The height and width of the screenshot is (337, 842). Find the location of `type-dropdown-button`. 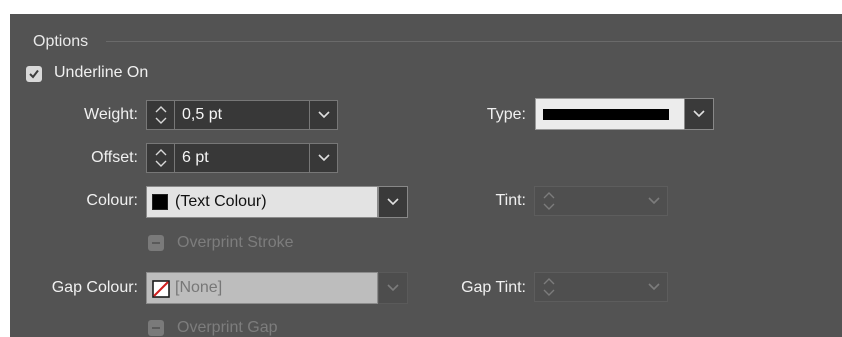

type-dropdown-button is located at coordinates (699, 114).